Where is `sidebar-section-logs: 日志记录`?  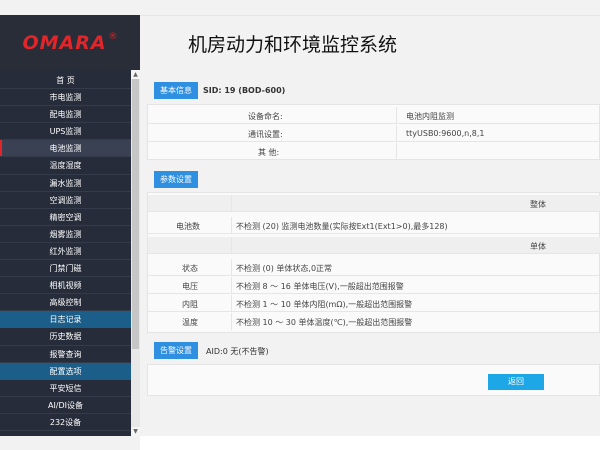
sidebar-section-logs: 日志记录 is located at coordinates (65, 320).